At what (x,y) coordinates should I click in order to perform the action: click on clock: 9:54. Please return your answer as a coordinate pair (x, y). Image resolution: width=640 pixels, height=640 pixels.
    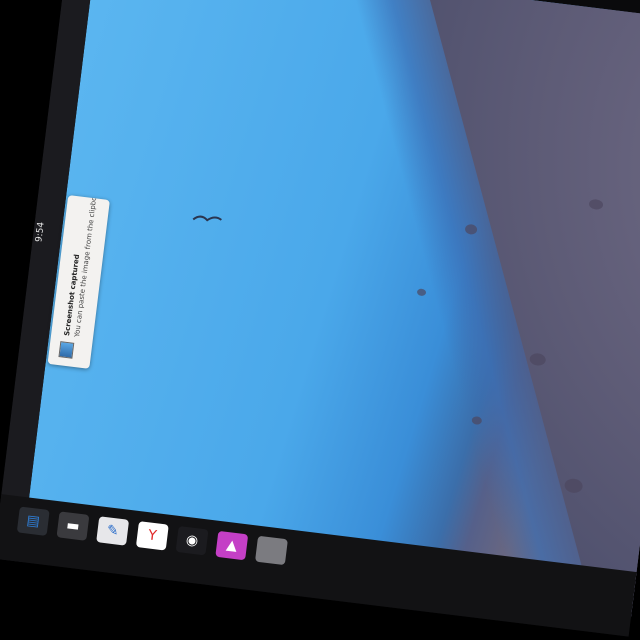
    Looking at the image, I should click on (47, 232).